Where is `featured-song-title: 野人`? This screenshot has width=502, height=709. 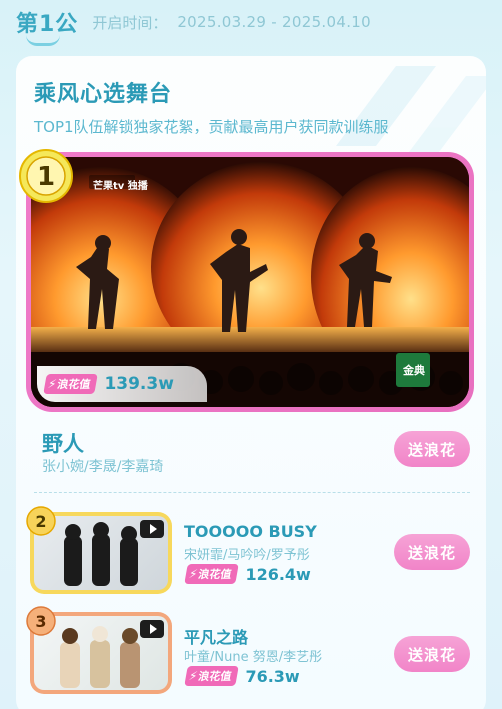 featured-song-title: 野人 is located at coordinates (63, 444).